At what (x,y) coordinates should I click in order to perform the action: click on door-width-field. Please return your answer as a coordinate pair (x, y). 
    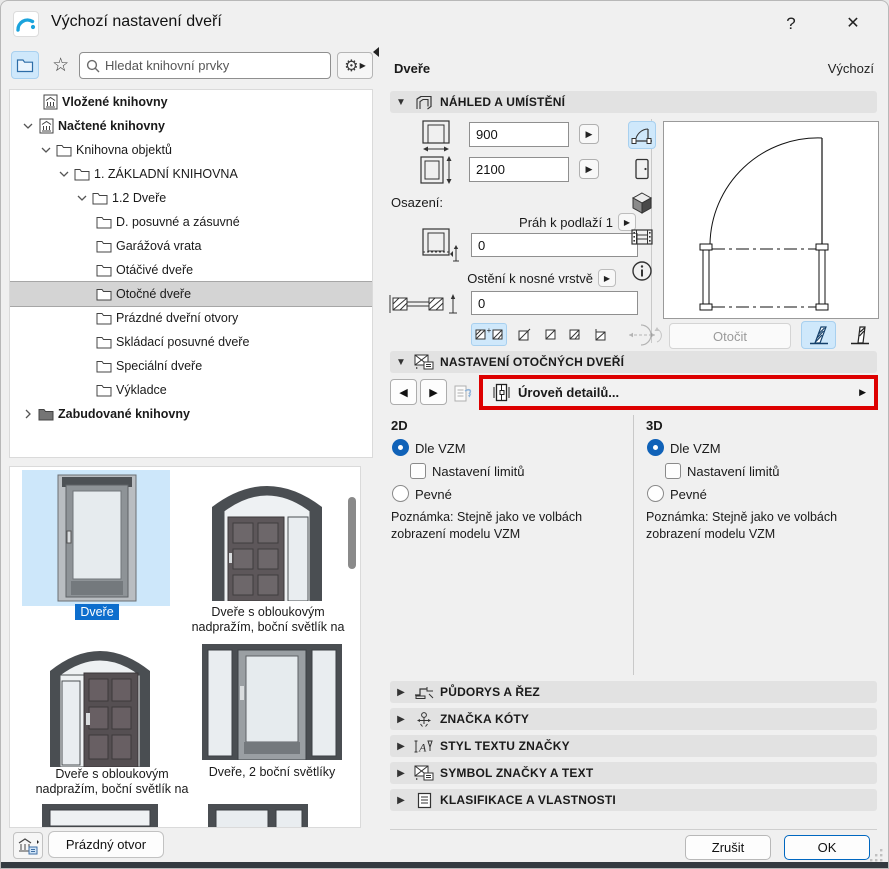
    Looking at the image, I should click on (519, 134).